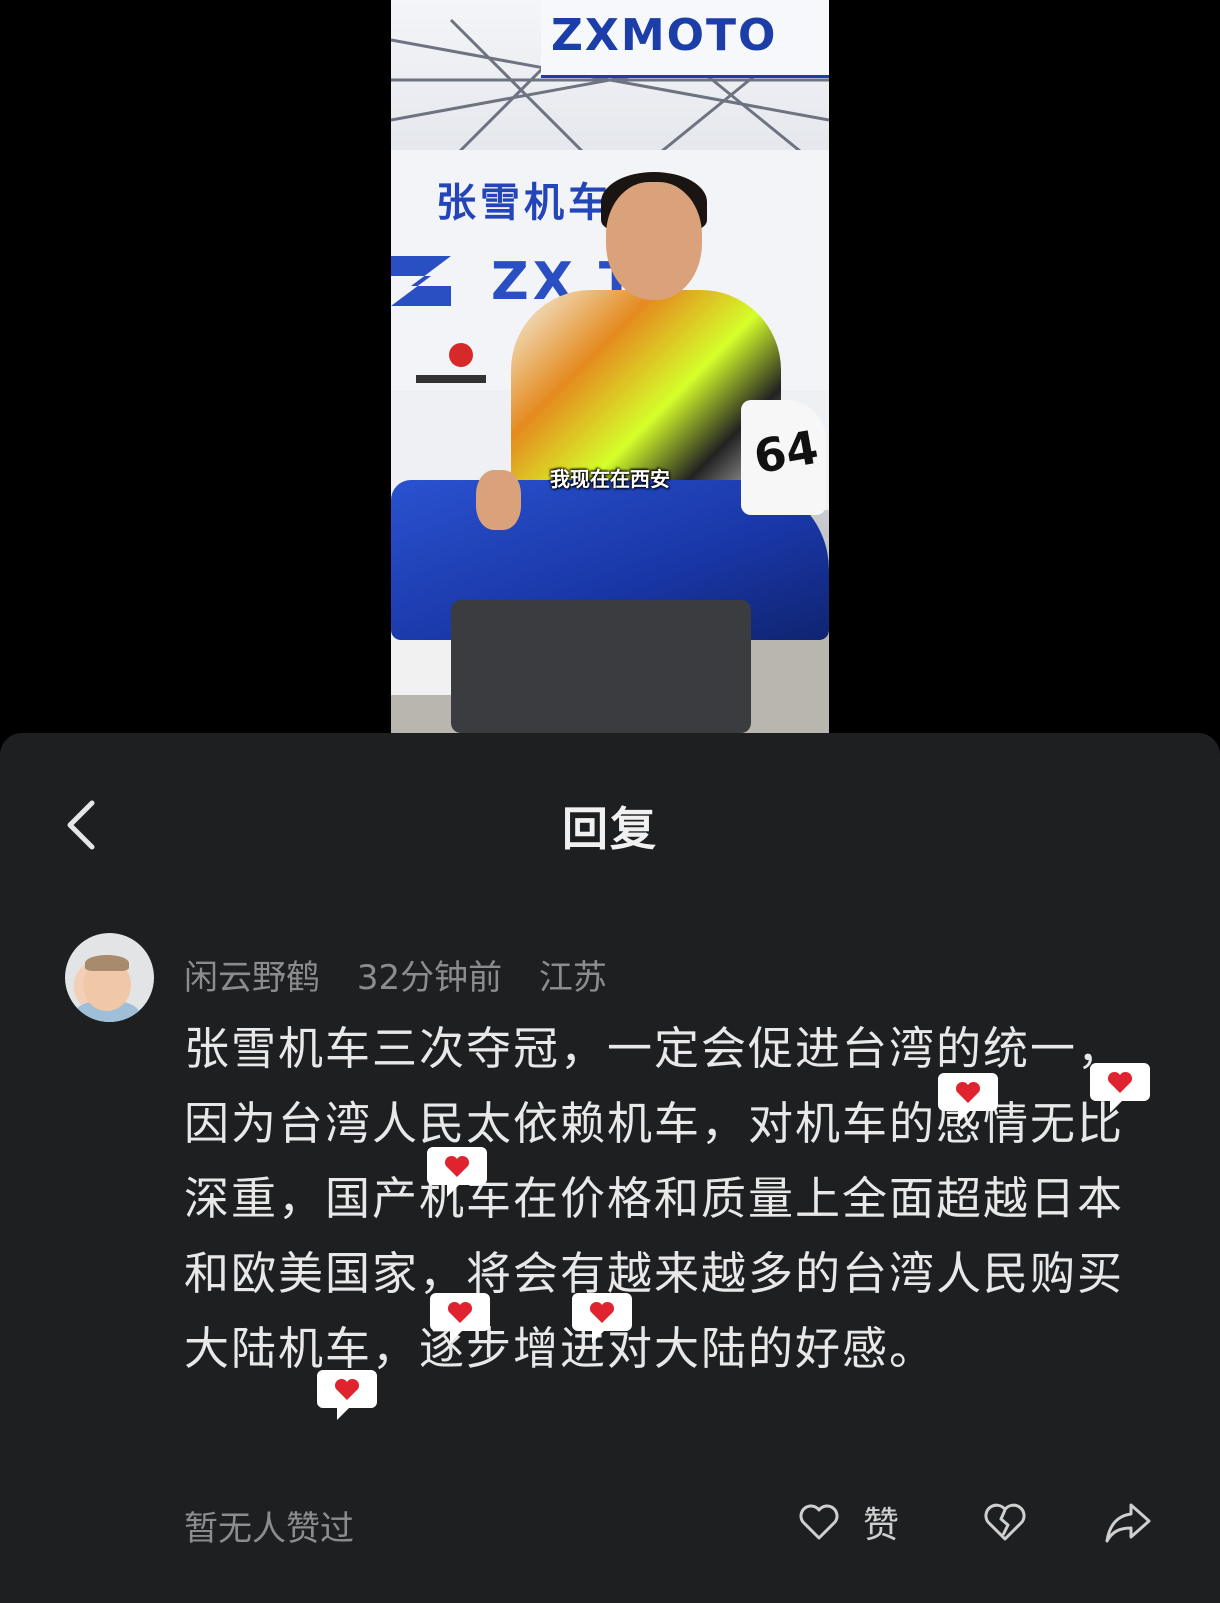  Describe the element at coordinates (252, 978) in the screenshot. I see `username: 闲云野鹤` at that location.